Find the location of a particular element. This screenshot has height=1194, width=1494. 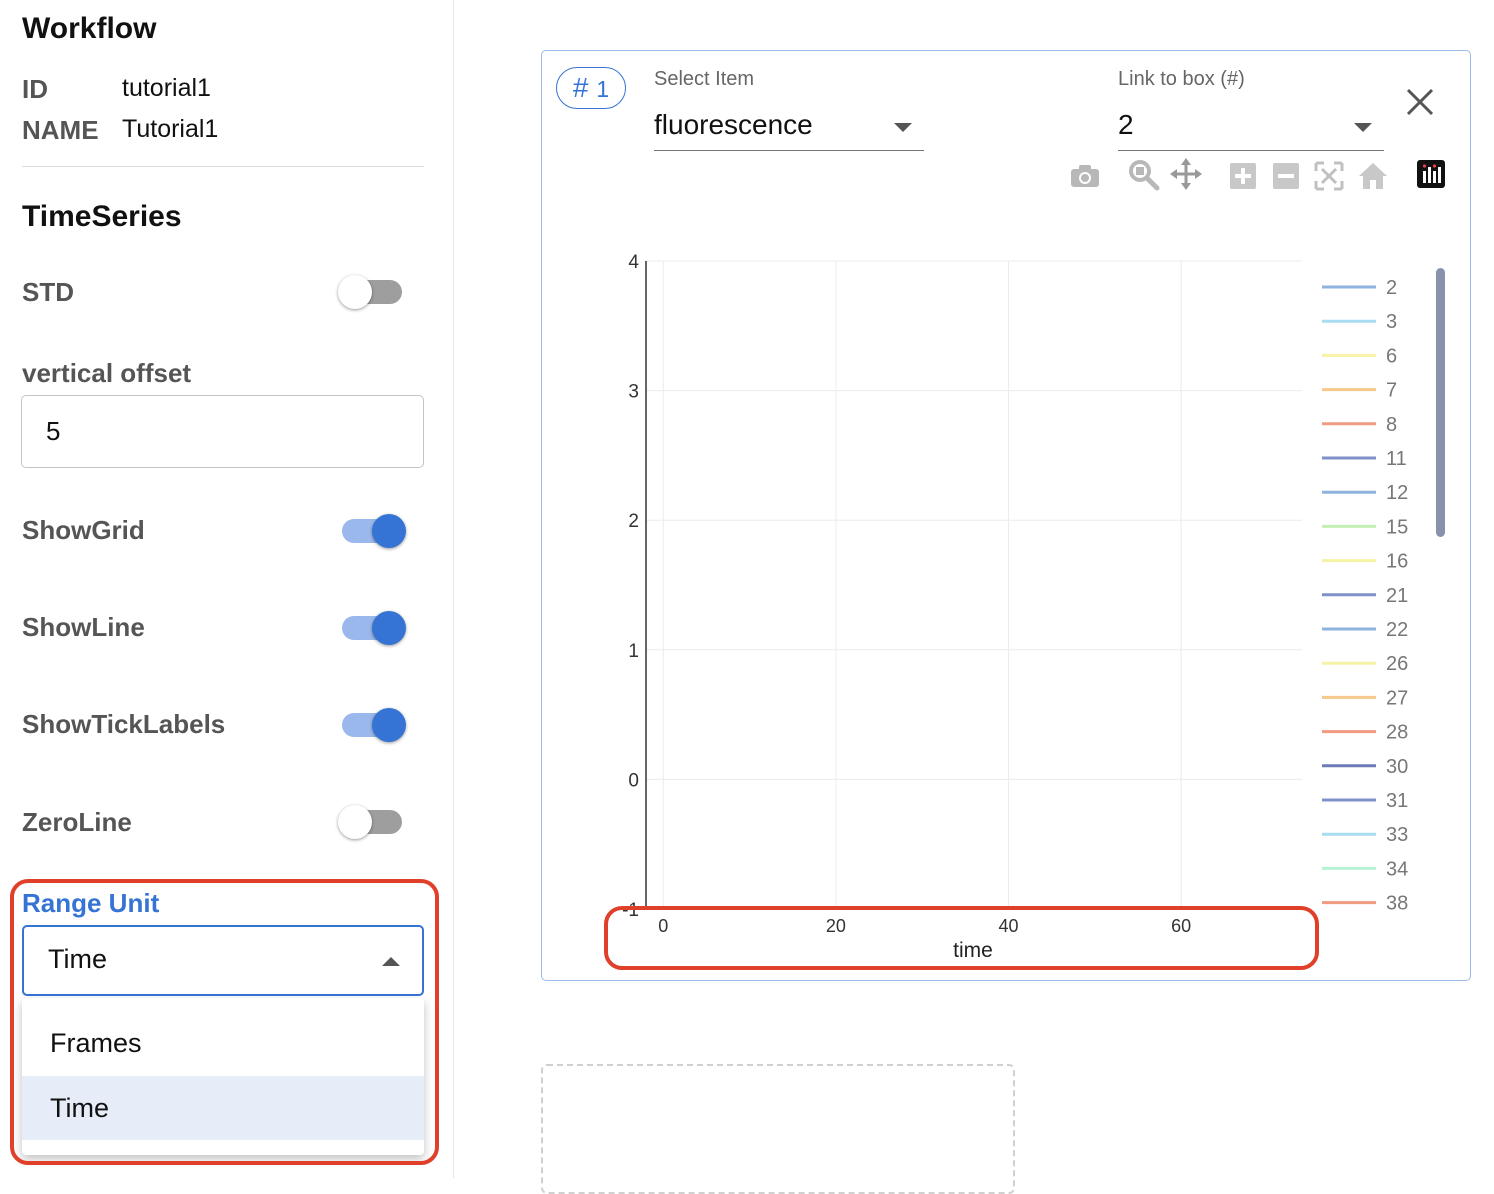

legend-label: 3 is located at coordinates (1391, 322).